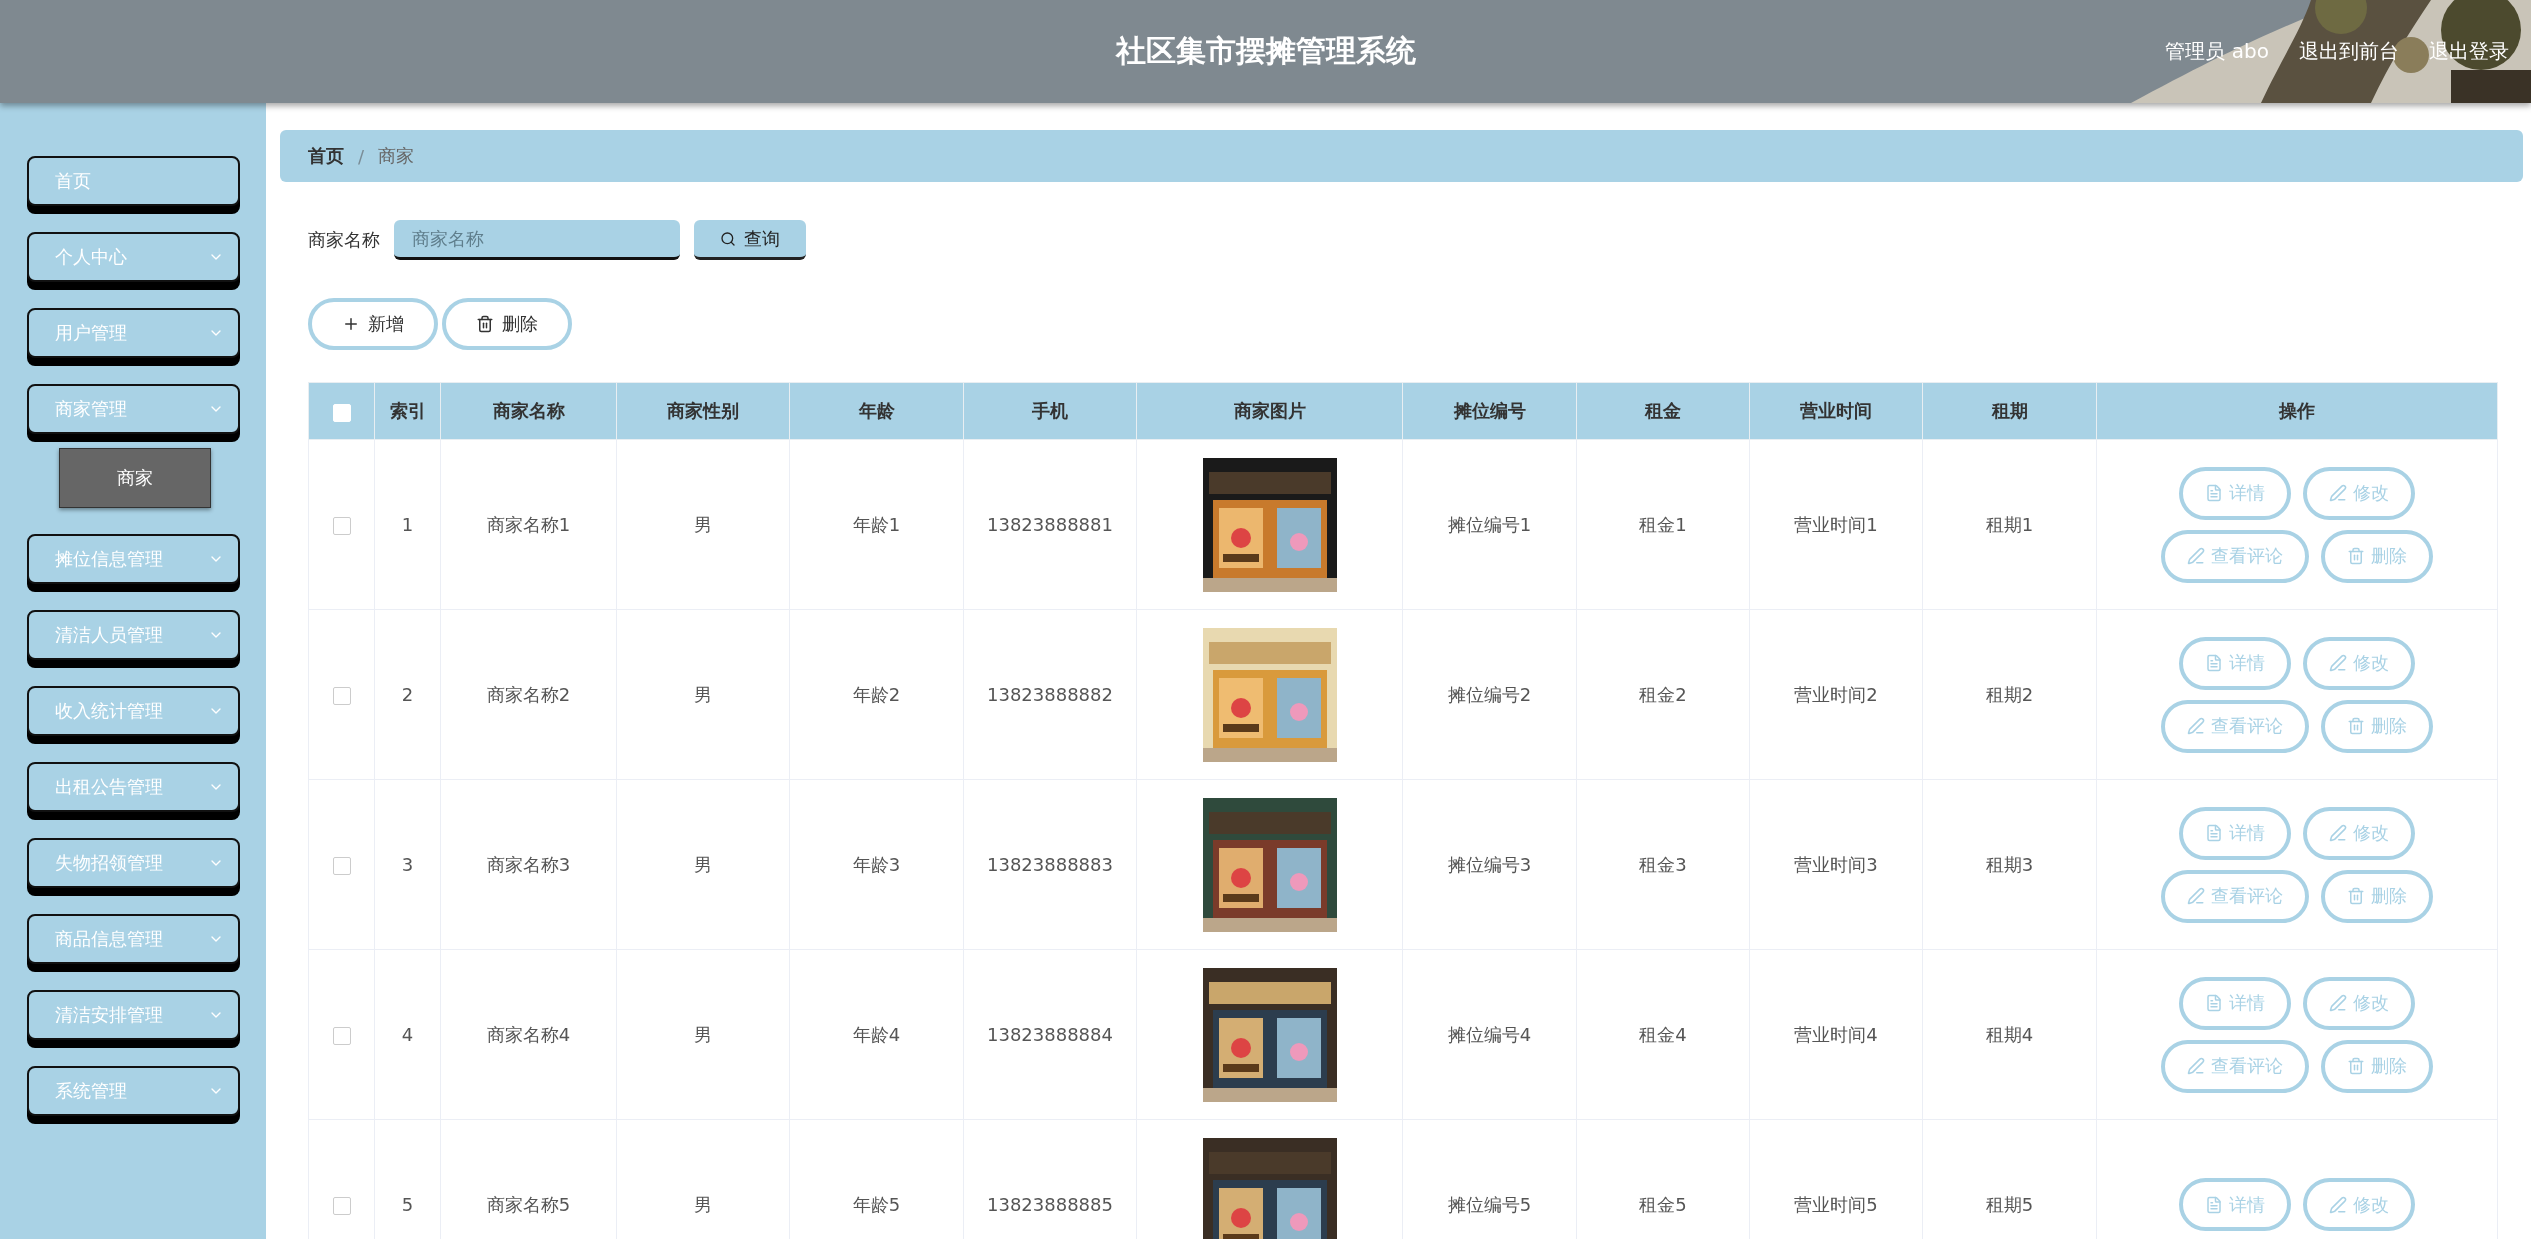  Describe the element at coordinates (528, 524) in the screenshot. I see `table-cell: 商家名称1` at that location.